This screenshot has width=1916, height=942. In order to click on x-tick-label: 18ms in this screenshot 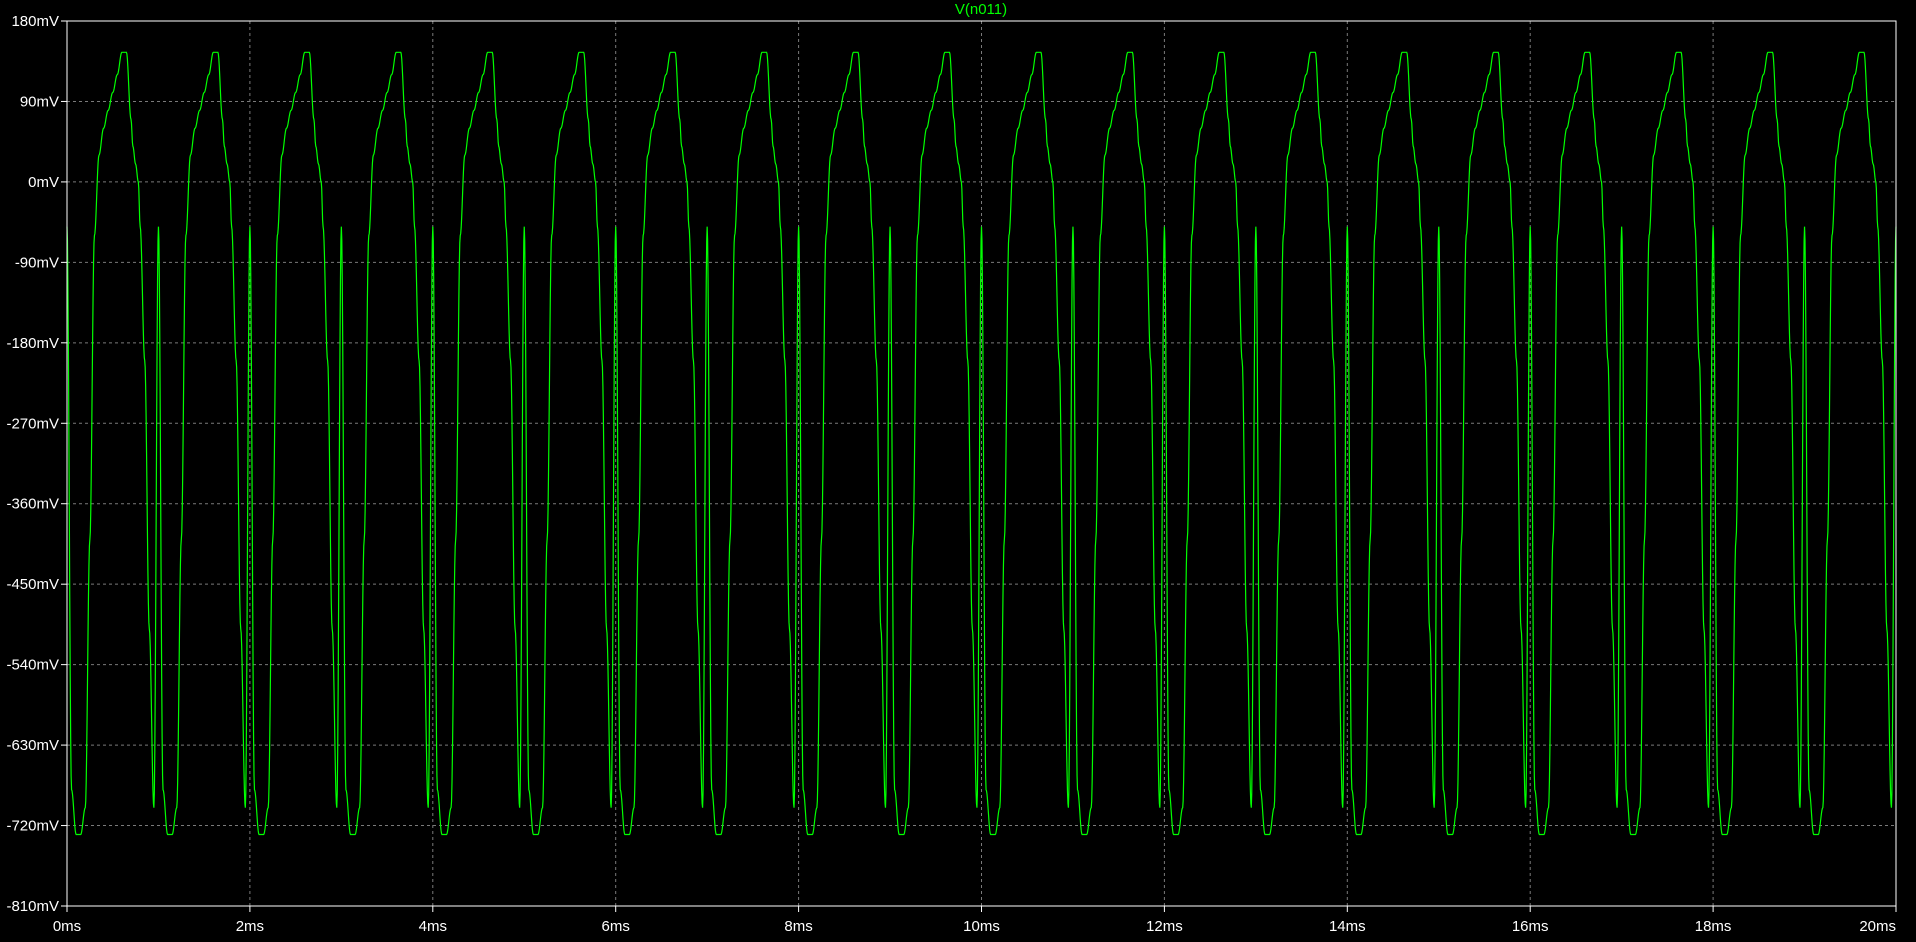, I will do `click(1713, 926)`.